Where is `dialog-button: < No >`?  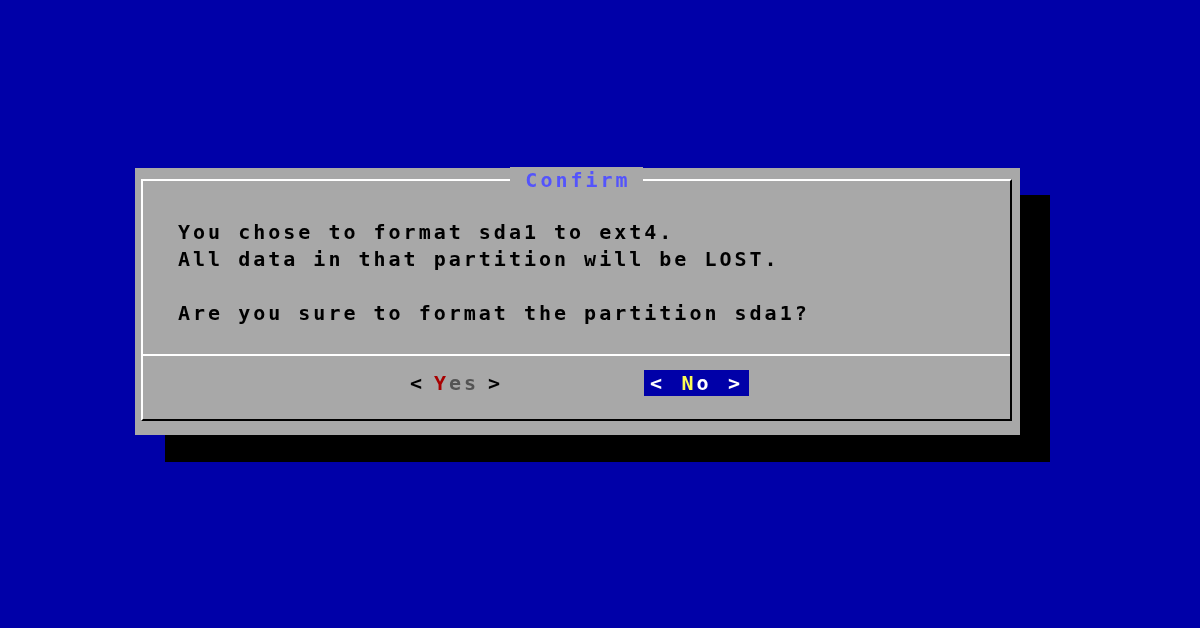 dialog-button: < No > is located at coordinates (696, 383).